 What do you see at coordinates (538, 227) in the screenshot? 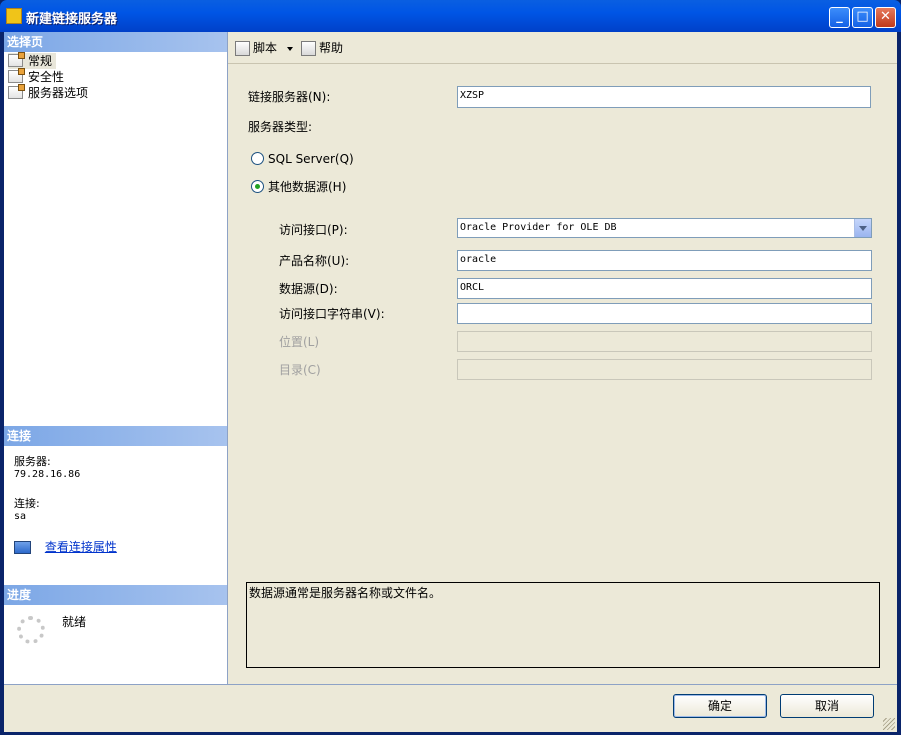
I see `provider-select-value: Oracle Provider for OLE DB` at bounding box center [538, 227].